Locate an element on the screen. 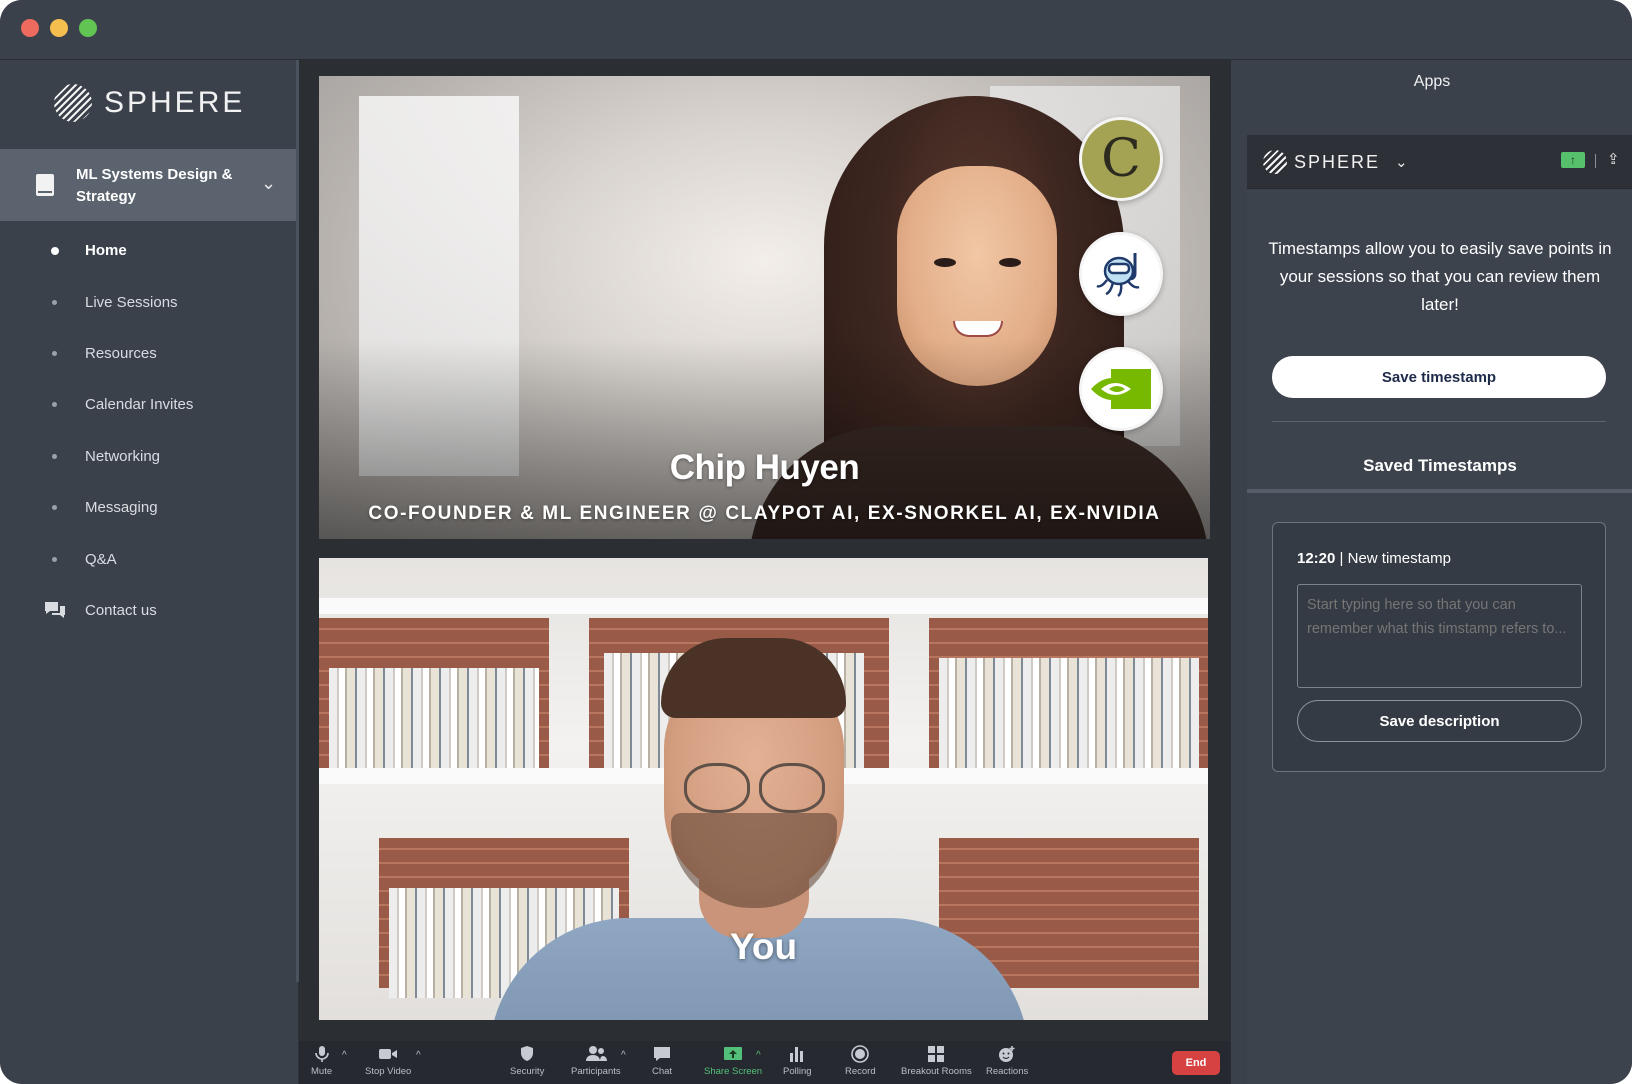 The height and width of the screenshot is (1084, 1632). brand-logo: SPHERE is located at coordinates (149, 103).